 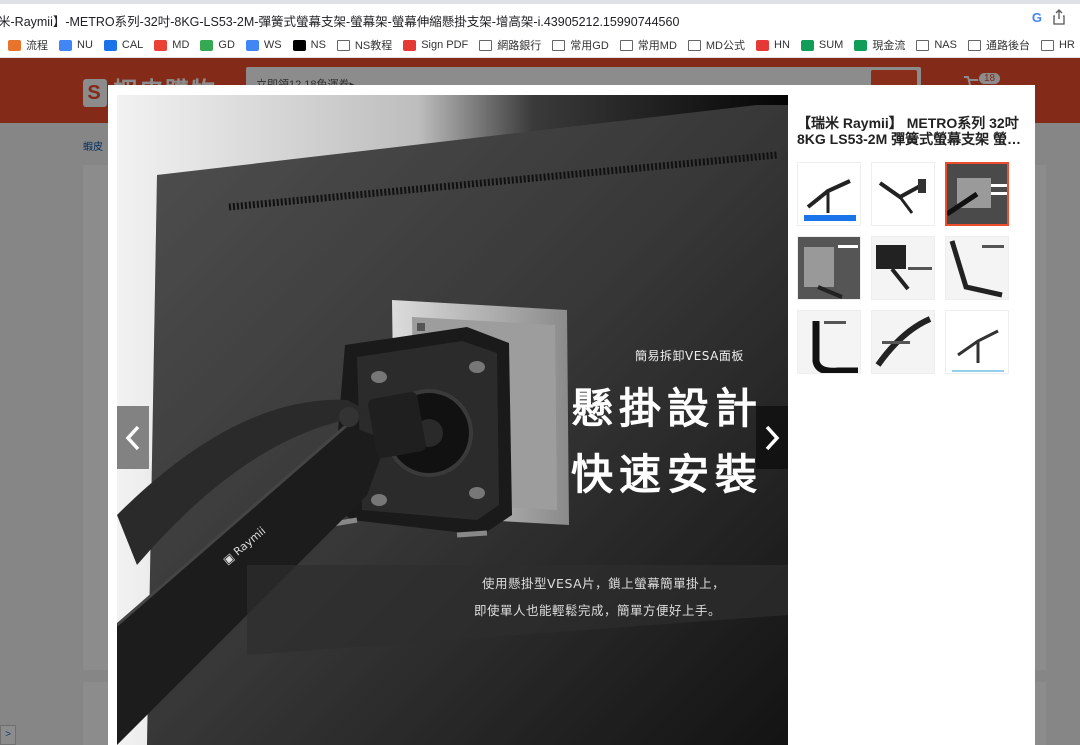 I want to click on bookmark-label: CAL, so click(x=132, y=45).